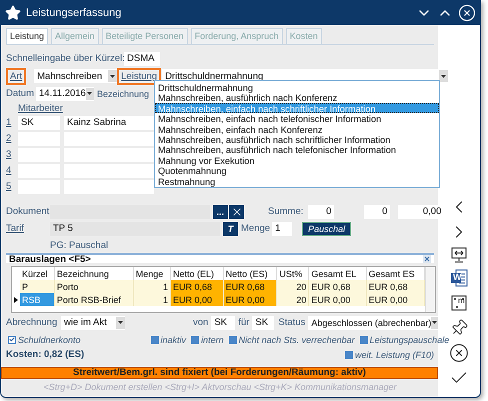 The width and height of the screenshot is (488, 401). I want to click on field-label: Tarif, so click(15, 228).